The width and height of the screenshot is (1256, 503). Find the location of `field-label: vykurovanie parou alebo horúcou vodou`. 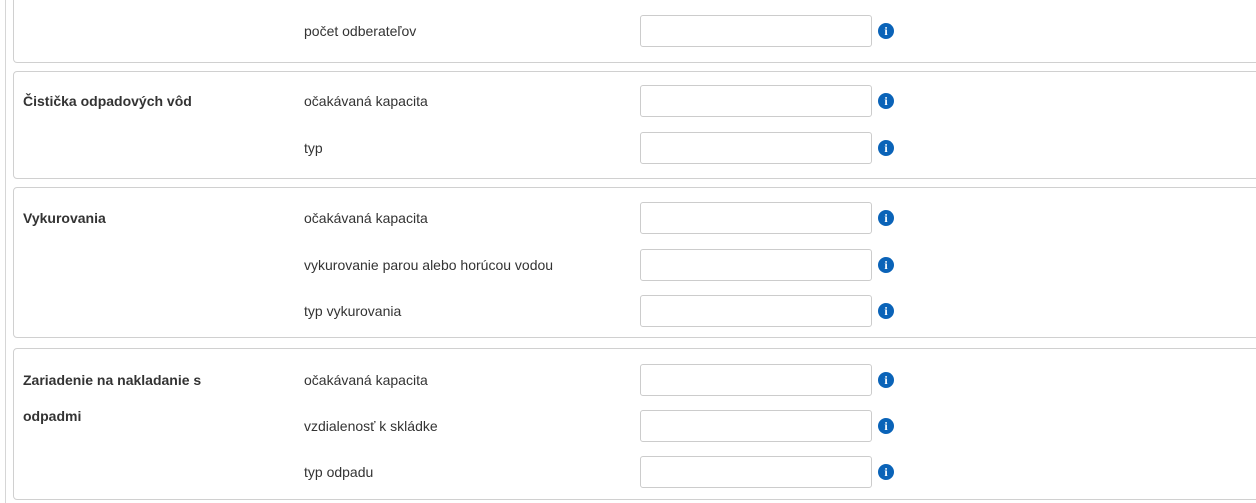

field-label: vykurovanie parou alebo horúcou vodou is located at coordinates (429, 265).